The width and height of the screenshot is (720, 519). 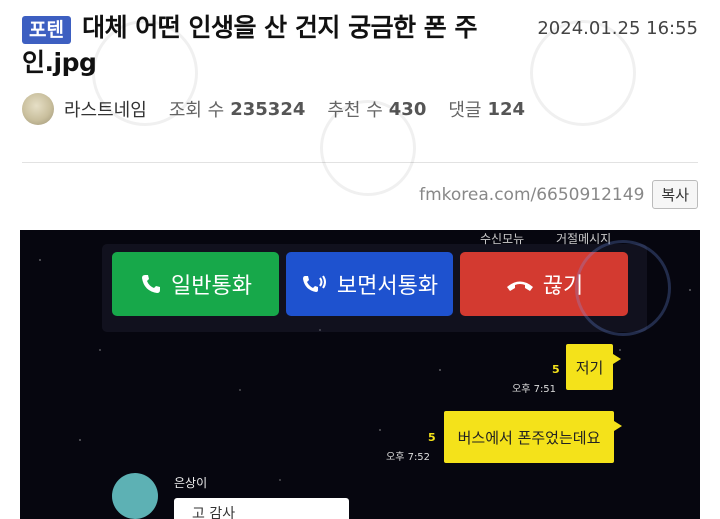 What do you see at coordinates (432, 437) in the screenshot?
I see `message-2-unread: 5` at bounding box center [432, 437].